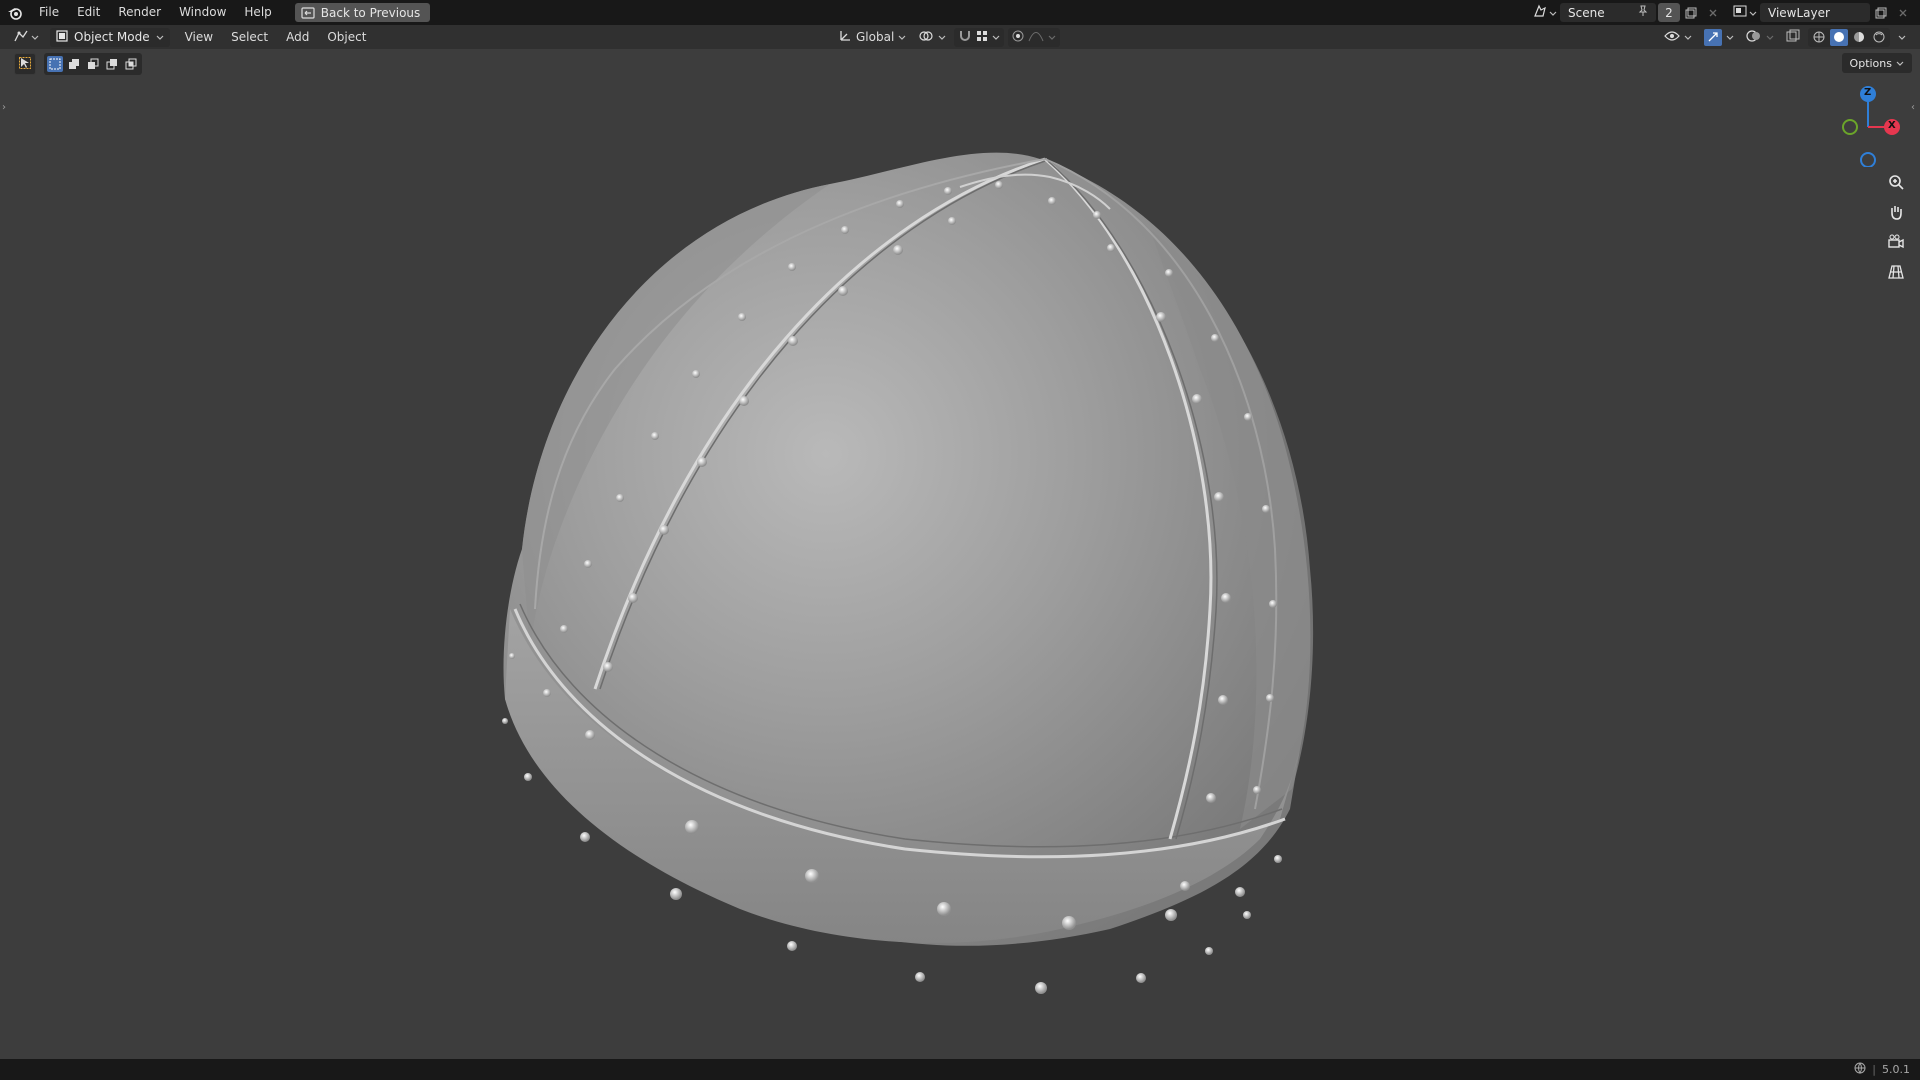 Image resolution: width=1920 pixels, height=1080 pixels. I want to click on shading-options-dropdown, so click(1902, 37).